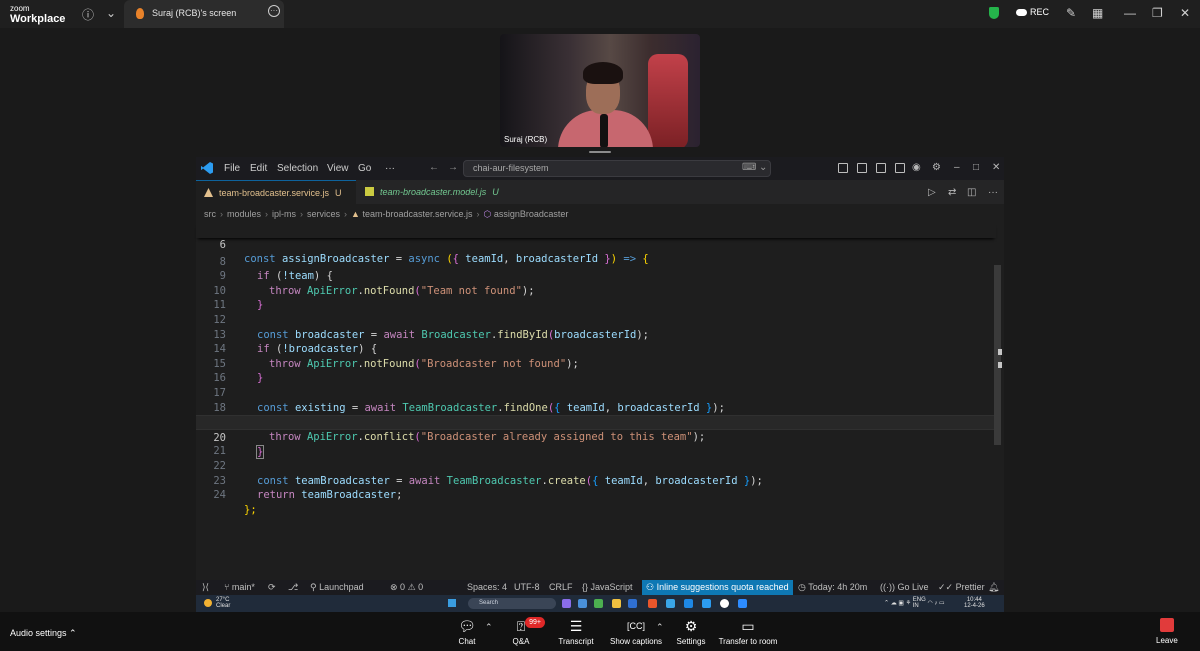 This screenshot has width=1200, height=651. I want to click on system-tray: ⌃ ☁ ▣ ⚘ ENG IN ◠ ♪ ▭, so click(914, 603).